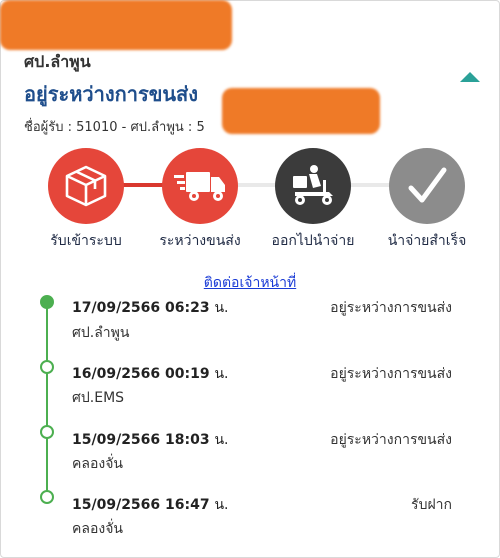 Image resolution: width=500 pixels, height=558 pixels. What do you see at coordinates (101, 333) in the screenshot?
I see `event-location: ศป.ลำพูน` at bounding box center [101, 333].